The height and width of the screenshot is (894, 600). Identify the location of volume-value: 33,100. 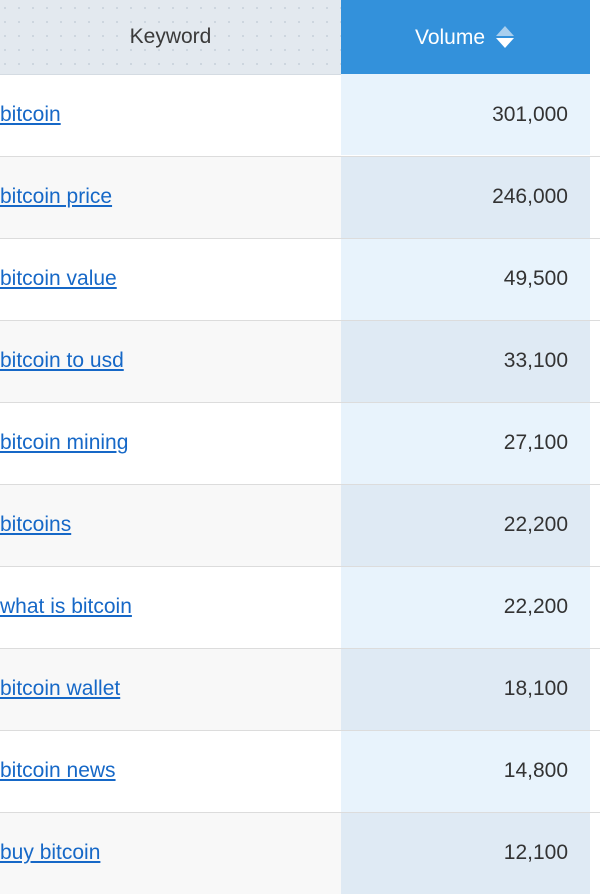
(465, 361).